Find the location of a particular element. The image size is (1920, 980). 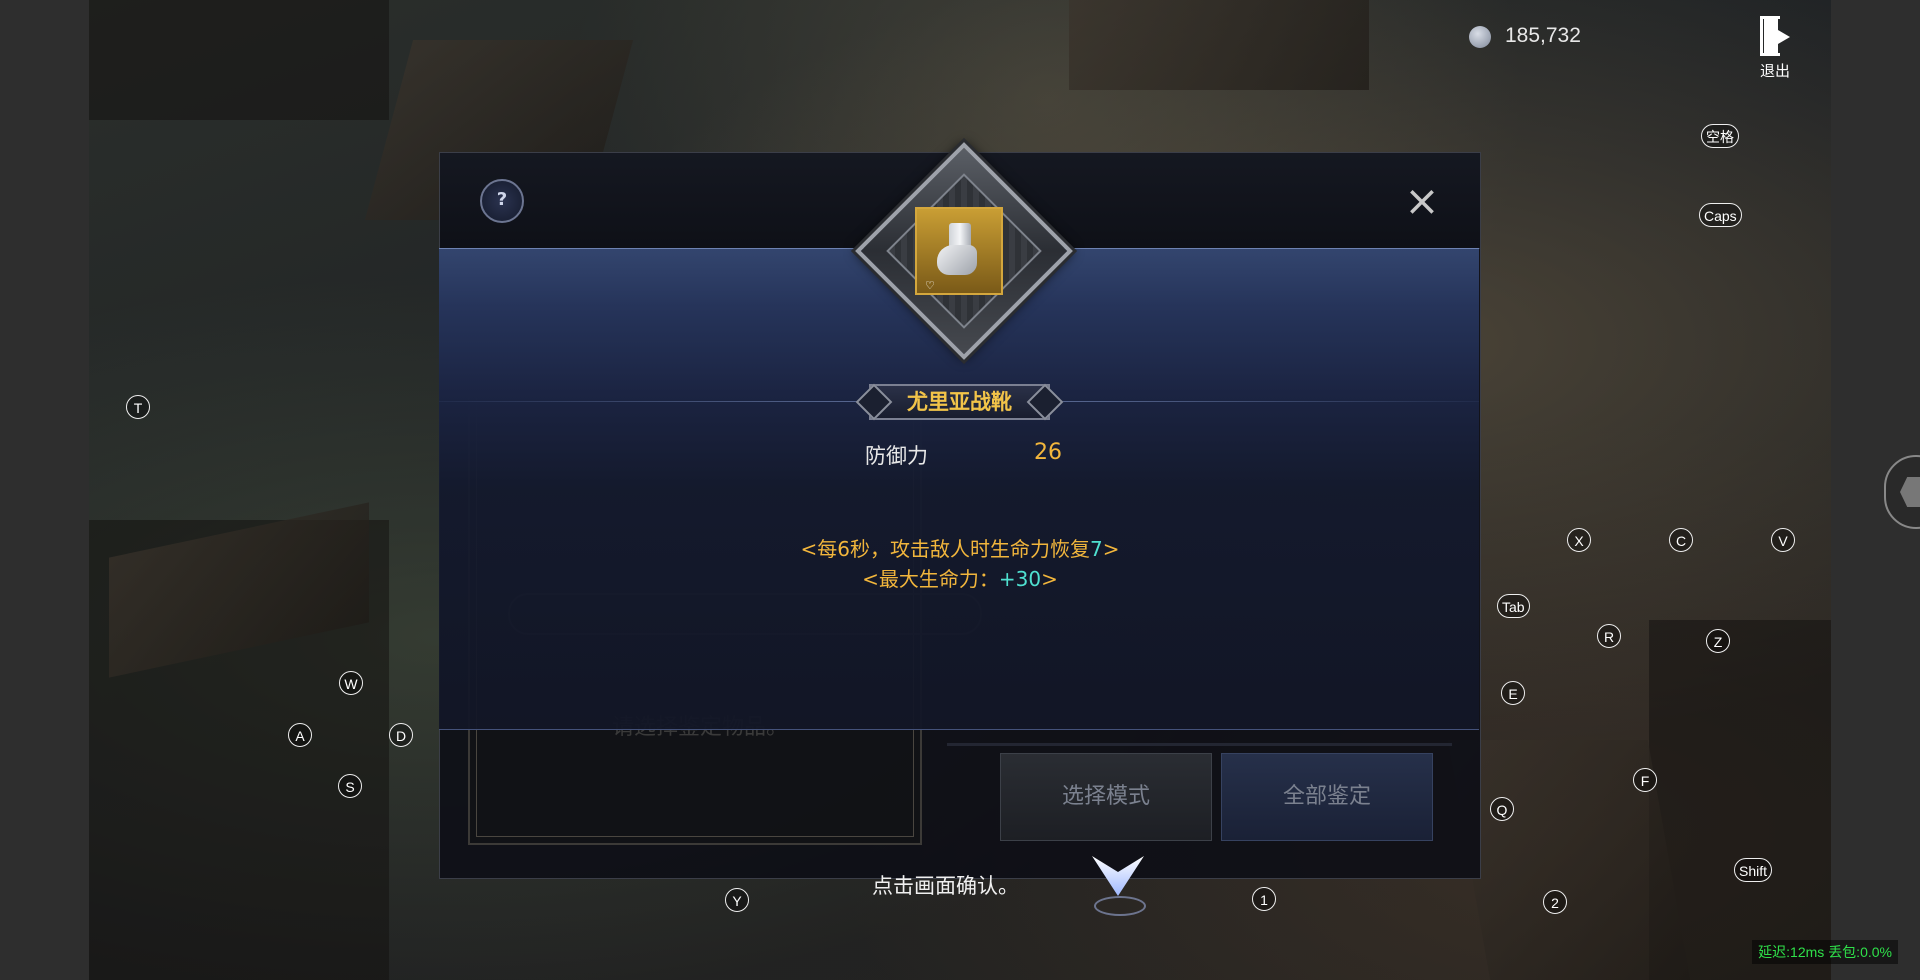

key-1: 1 is located at coordinates (1264, 899).